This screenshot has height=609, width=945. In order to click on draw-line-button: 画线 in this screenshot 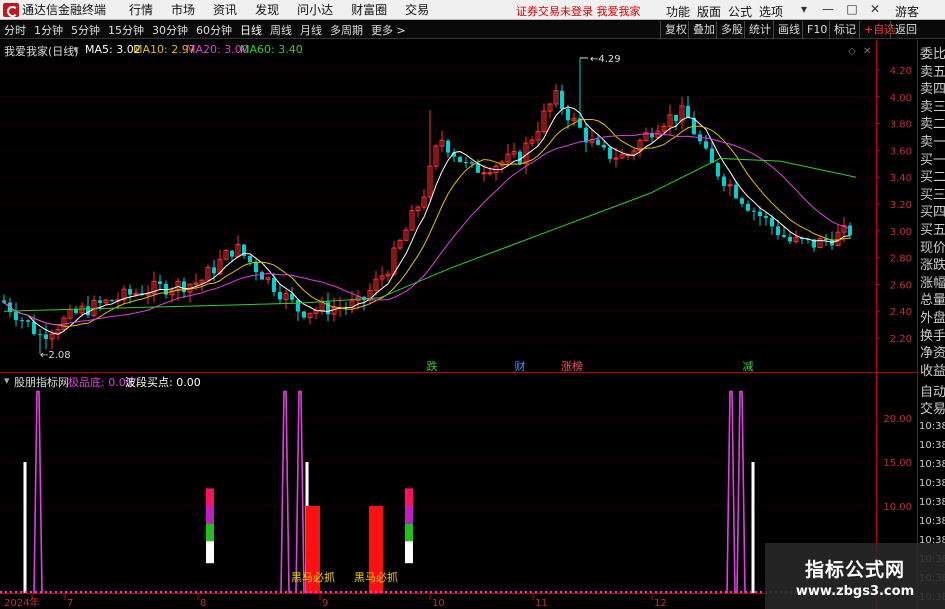, I will do `click(788, 30)`.